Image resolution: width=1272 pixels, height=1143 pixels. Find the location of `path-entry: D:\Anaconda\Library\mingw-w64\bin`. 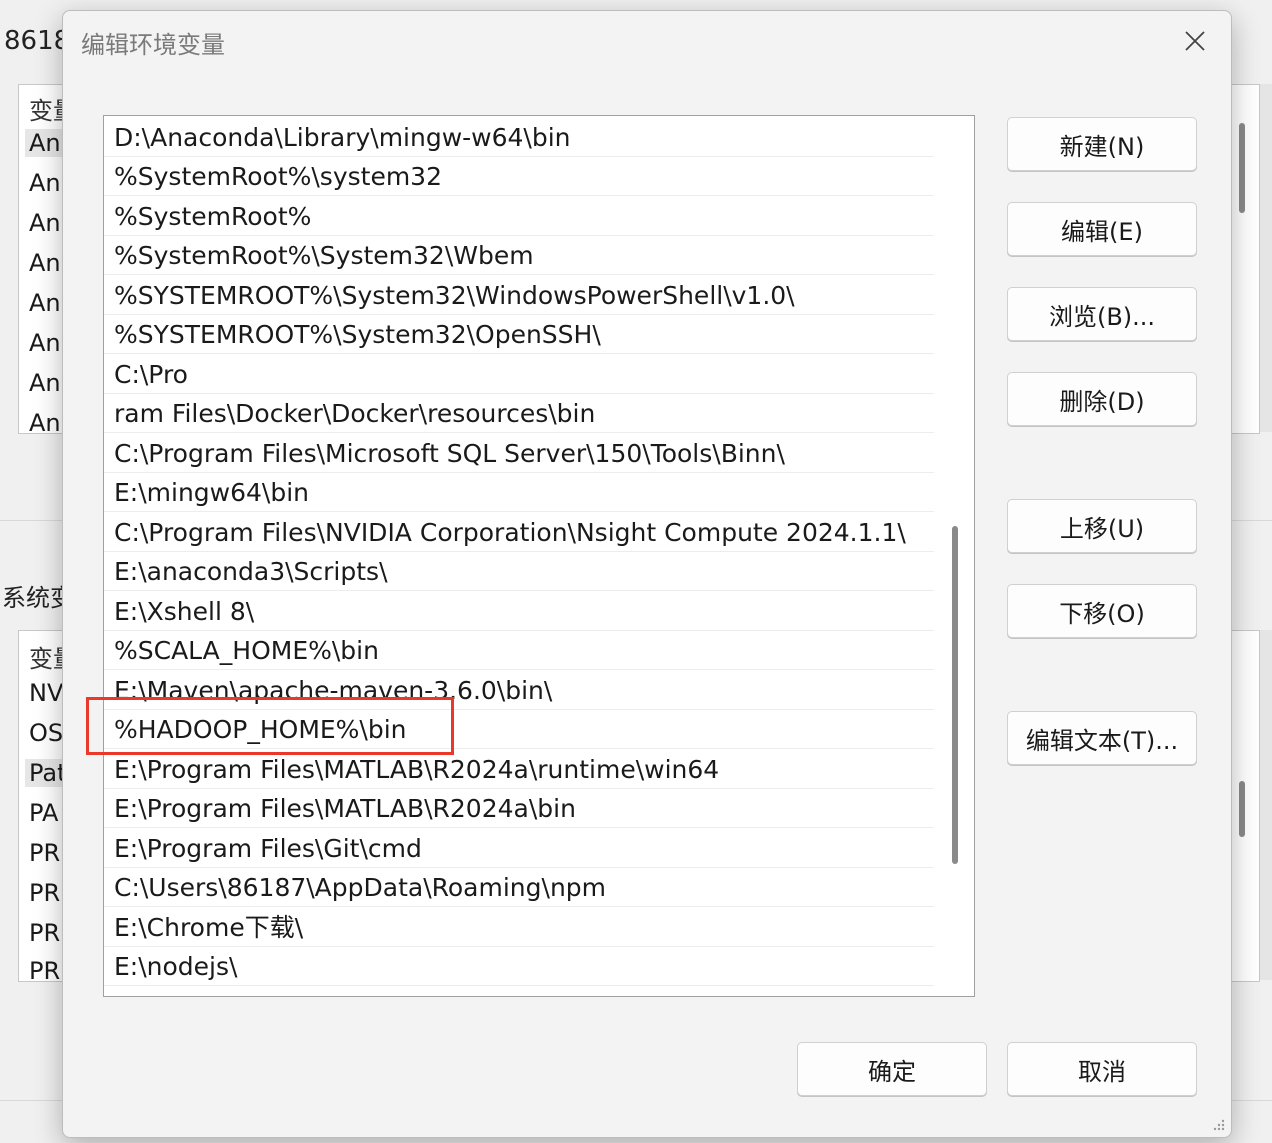

path-entry: D:\Anaconda\Library\mingw-w64\bin is located at coordinates (519, 137).